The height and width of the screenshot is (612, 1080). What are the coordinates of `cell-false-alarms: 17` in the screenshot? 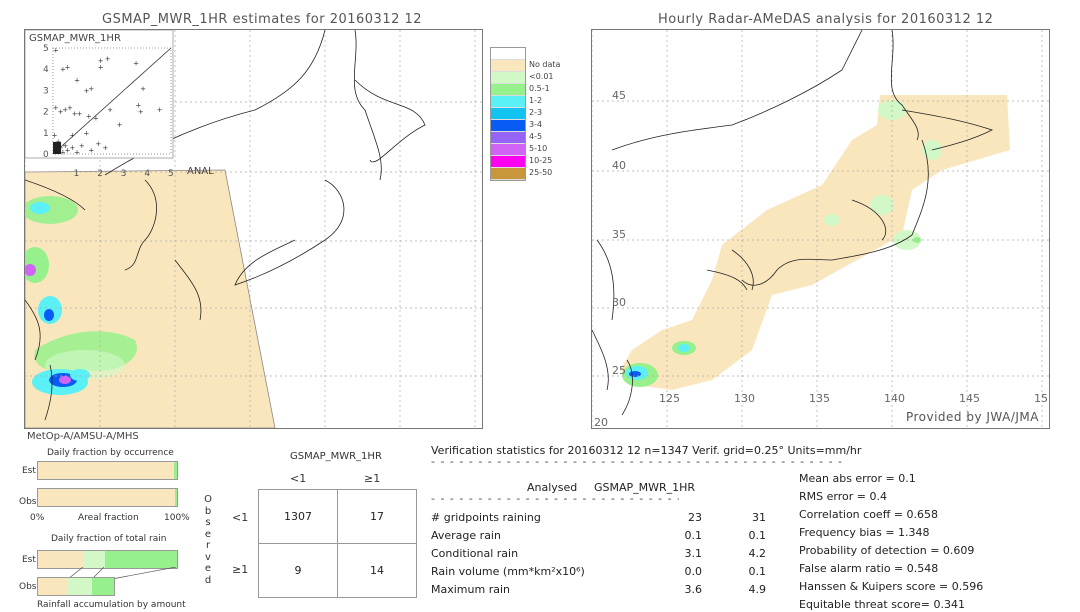 It's located at (377, 516).